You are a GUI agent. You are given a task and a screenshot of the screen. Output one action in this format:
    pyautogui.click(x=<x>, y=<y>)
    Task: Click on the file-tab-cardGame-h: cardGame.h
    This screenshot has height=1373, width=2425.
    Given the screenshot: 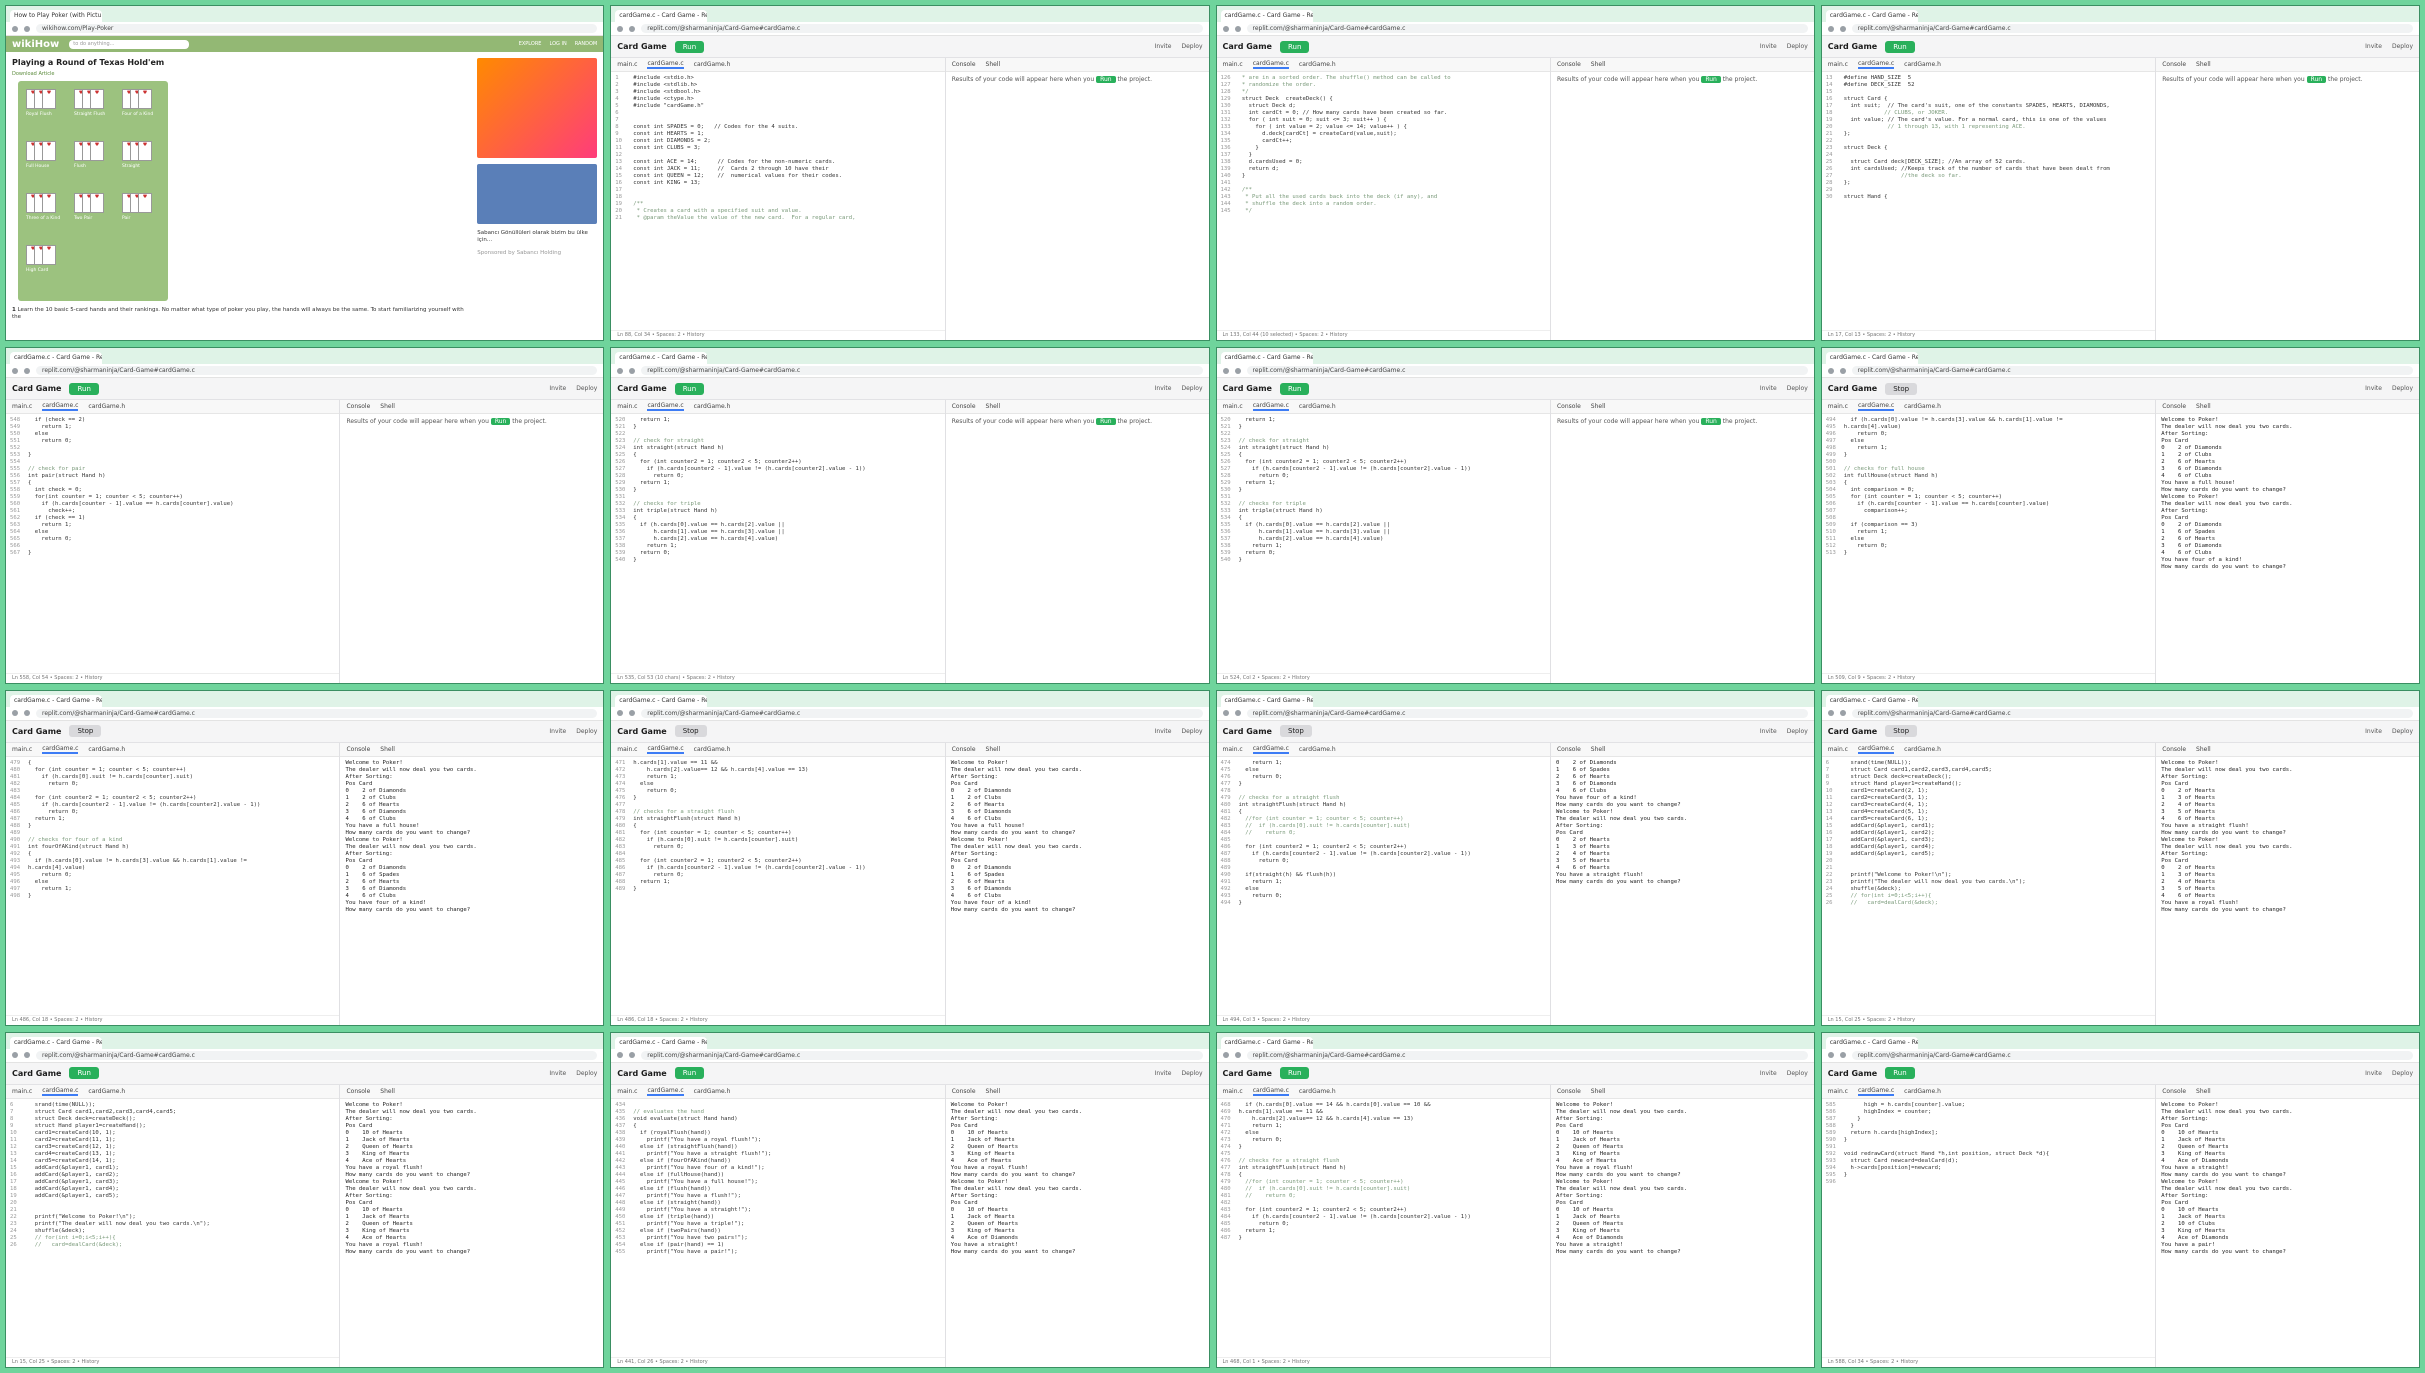 What is the action you would take?
    pyautogui.click(x=106, y=1091)
    